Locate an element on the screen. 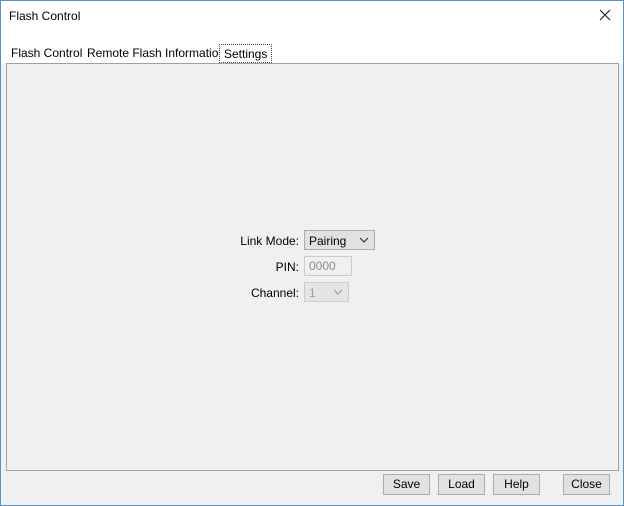 This screenshot has width=624, height=506. title-bar: Flash Control is located at coordinates (312, 16).